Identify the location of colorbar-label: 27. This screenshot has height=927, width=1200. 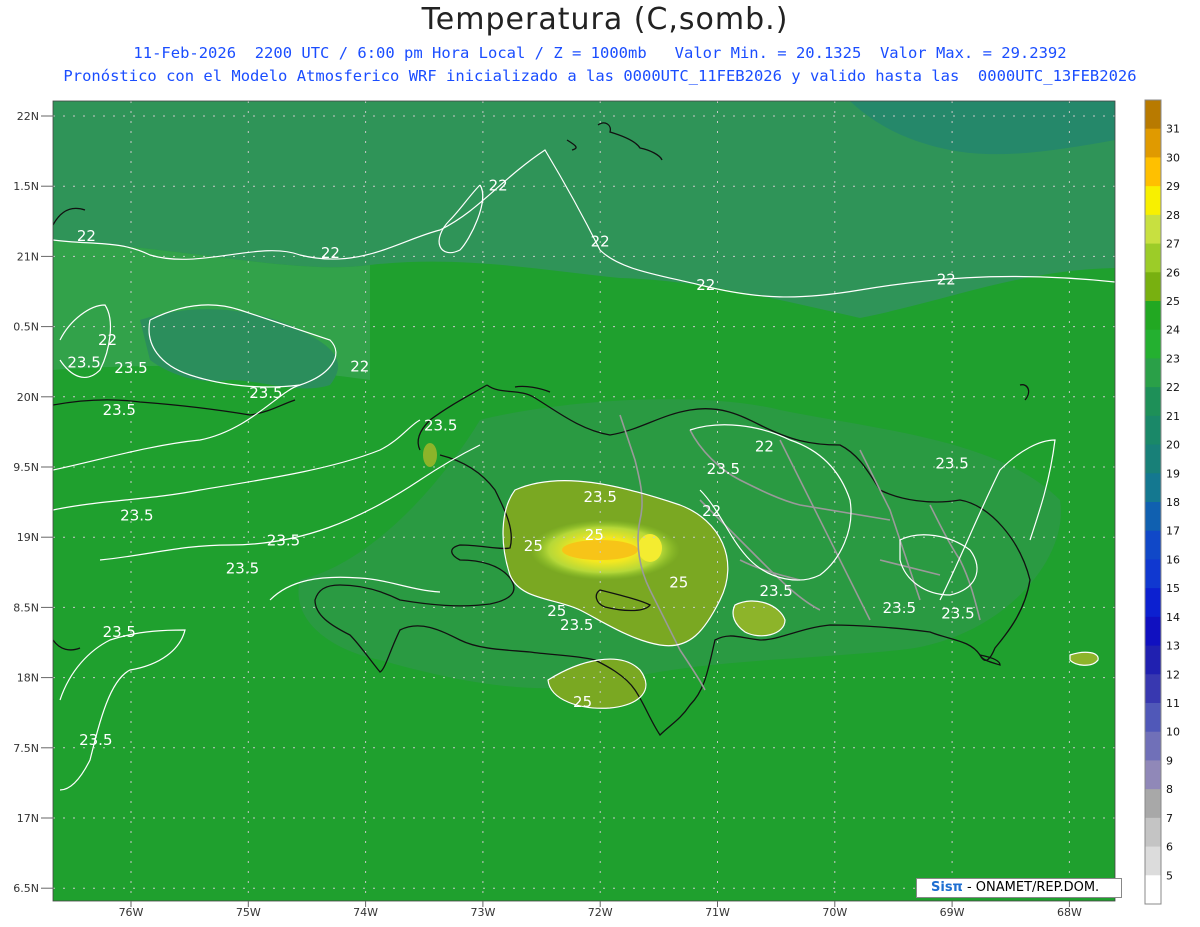
(1173, 244).